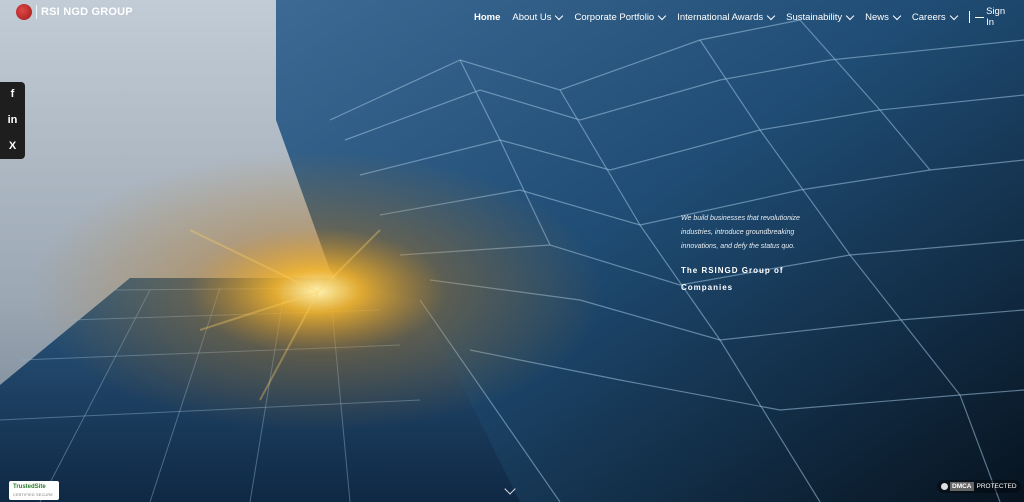 The width and height of the screenshot is (1024, 502). I want to click on nav-item-home: Home, so click(487, 17).